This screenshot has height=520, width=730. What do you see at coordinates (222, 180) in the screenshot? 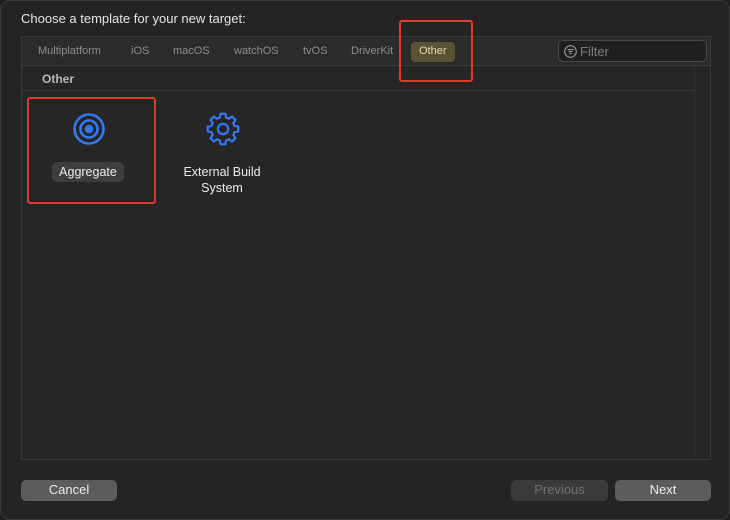
I see `template-label: External Build System` at bounding box center [222, 180].